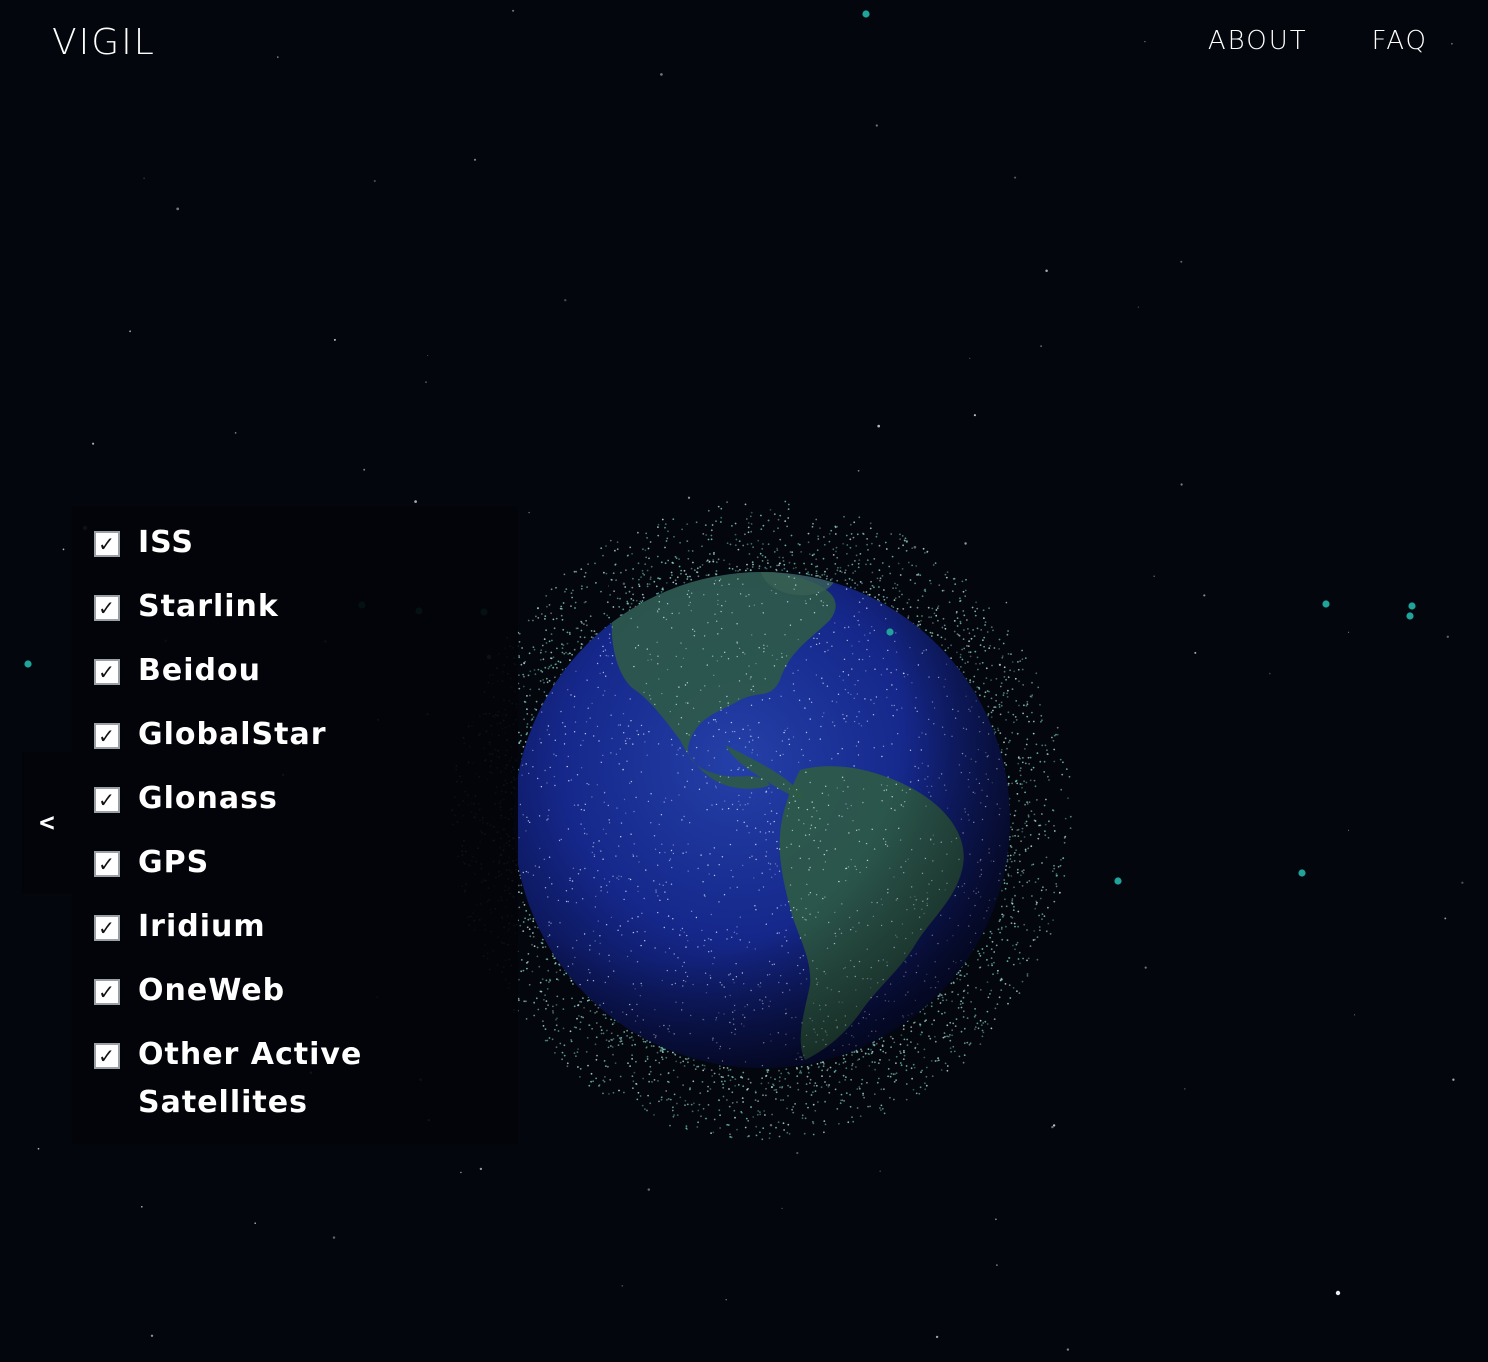 The width and height of the screenshot is (1488, 1362). Describe the element at coordinates (107, 928) in the screenshot. I see `iridium-checkbox: ✓` at that location.